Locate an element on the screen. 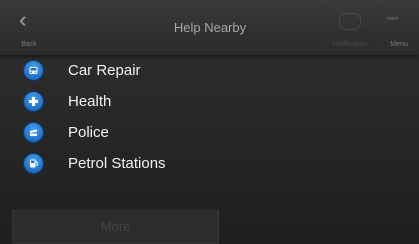  list-item-car-repair: Car Repair is located at coordinates (209, 70).